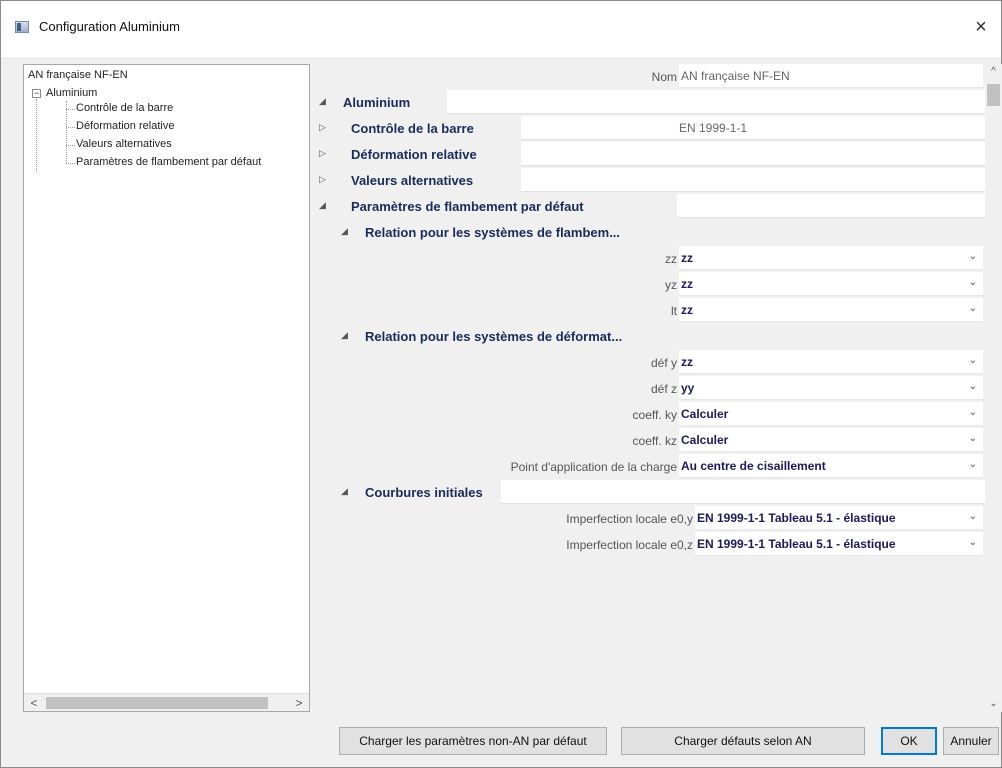 This screenshot has width=1002, height=768. I want to click on category-deformation: ▷ Déformation relative, so click(648, 154).